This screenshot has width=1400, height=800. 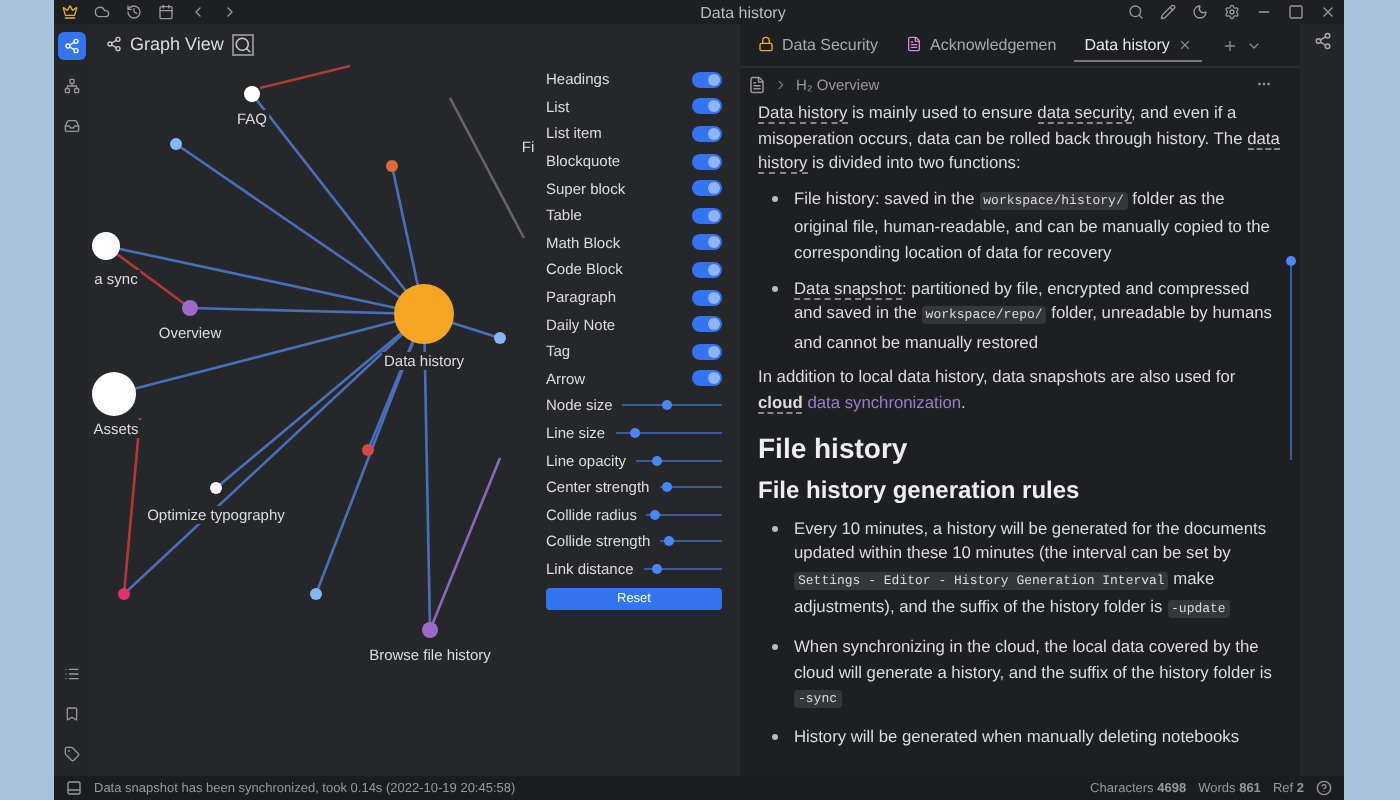 I want to click on crown-icon, so click(x=70, y=12).